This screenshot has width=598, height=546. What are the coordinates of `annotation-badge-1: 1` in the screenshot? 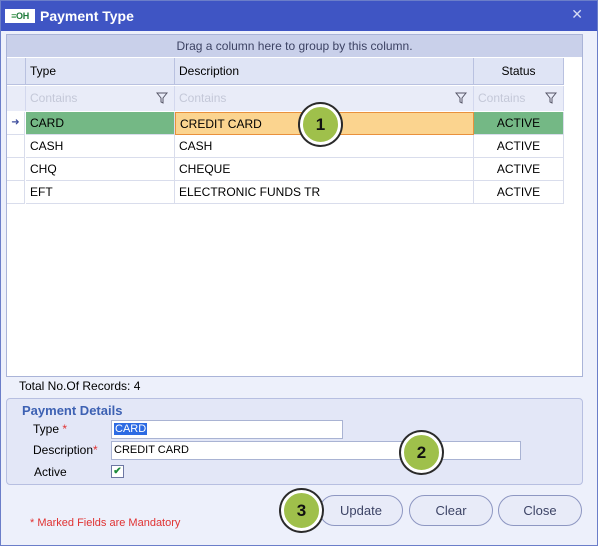 It's located at (320, 124).